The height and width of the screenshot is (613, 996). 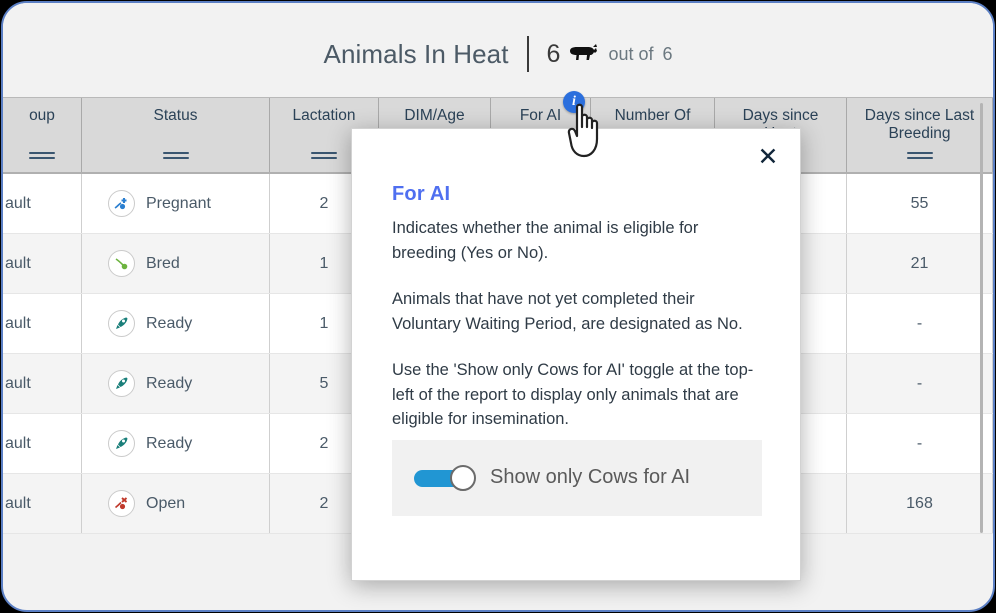 What do you see at coordinates (652, 115) in the screenshot?
I see `column-header-label: Number Of` at bounding box center [652, 115].